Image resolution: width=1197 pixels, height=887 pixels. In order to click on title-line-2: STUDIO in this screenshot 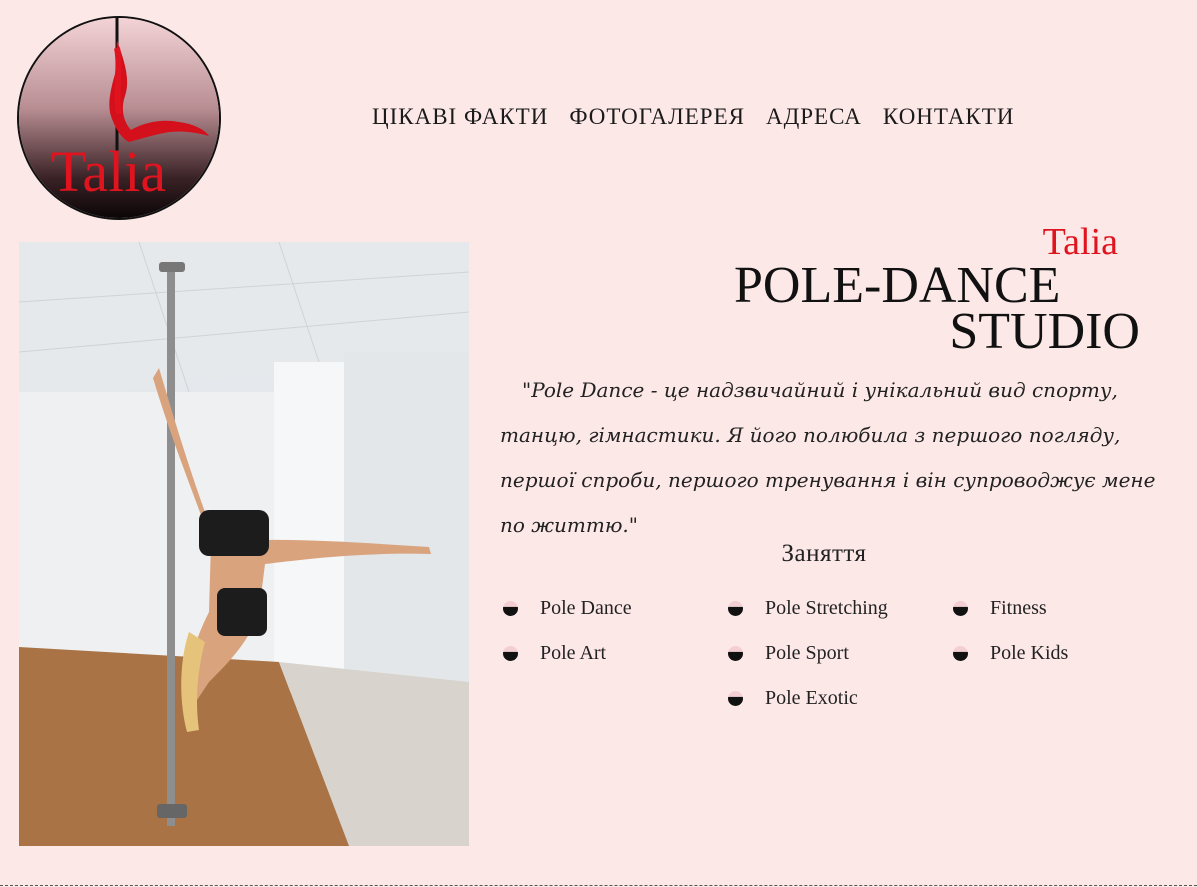, I will do `click(1044, 331)`.